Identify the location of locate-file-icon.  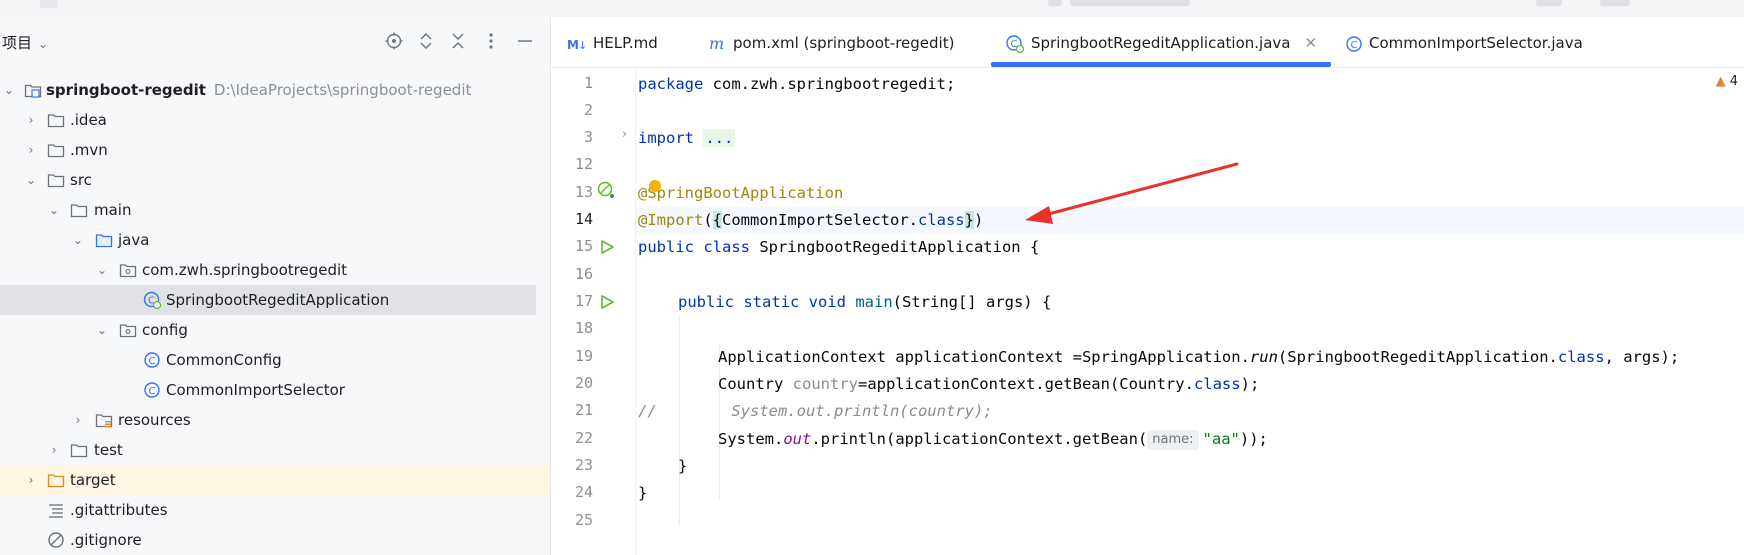
(394, 41).